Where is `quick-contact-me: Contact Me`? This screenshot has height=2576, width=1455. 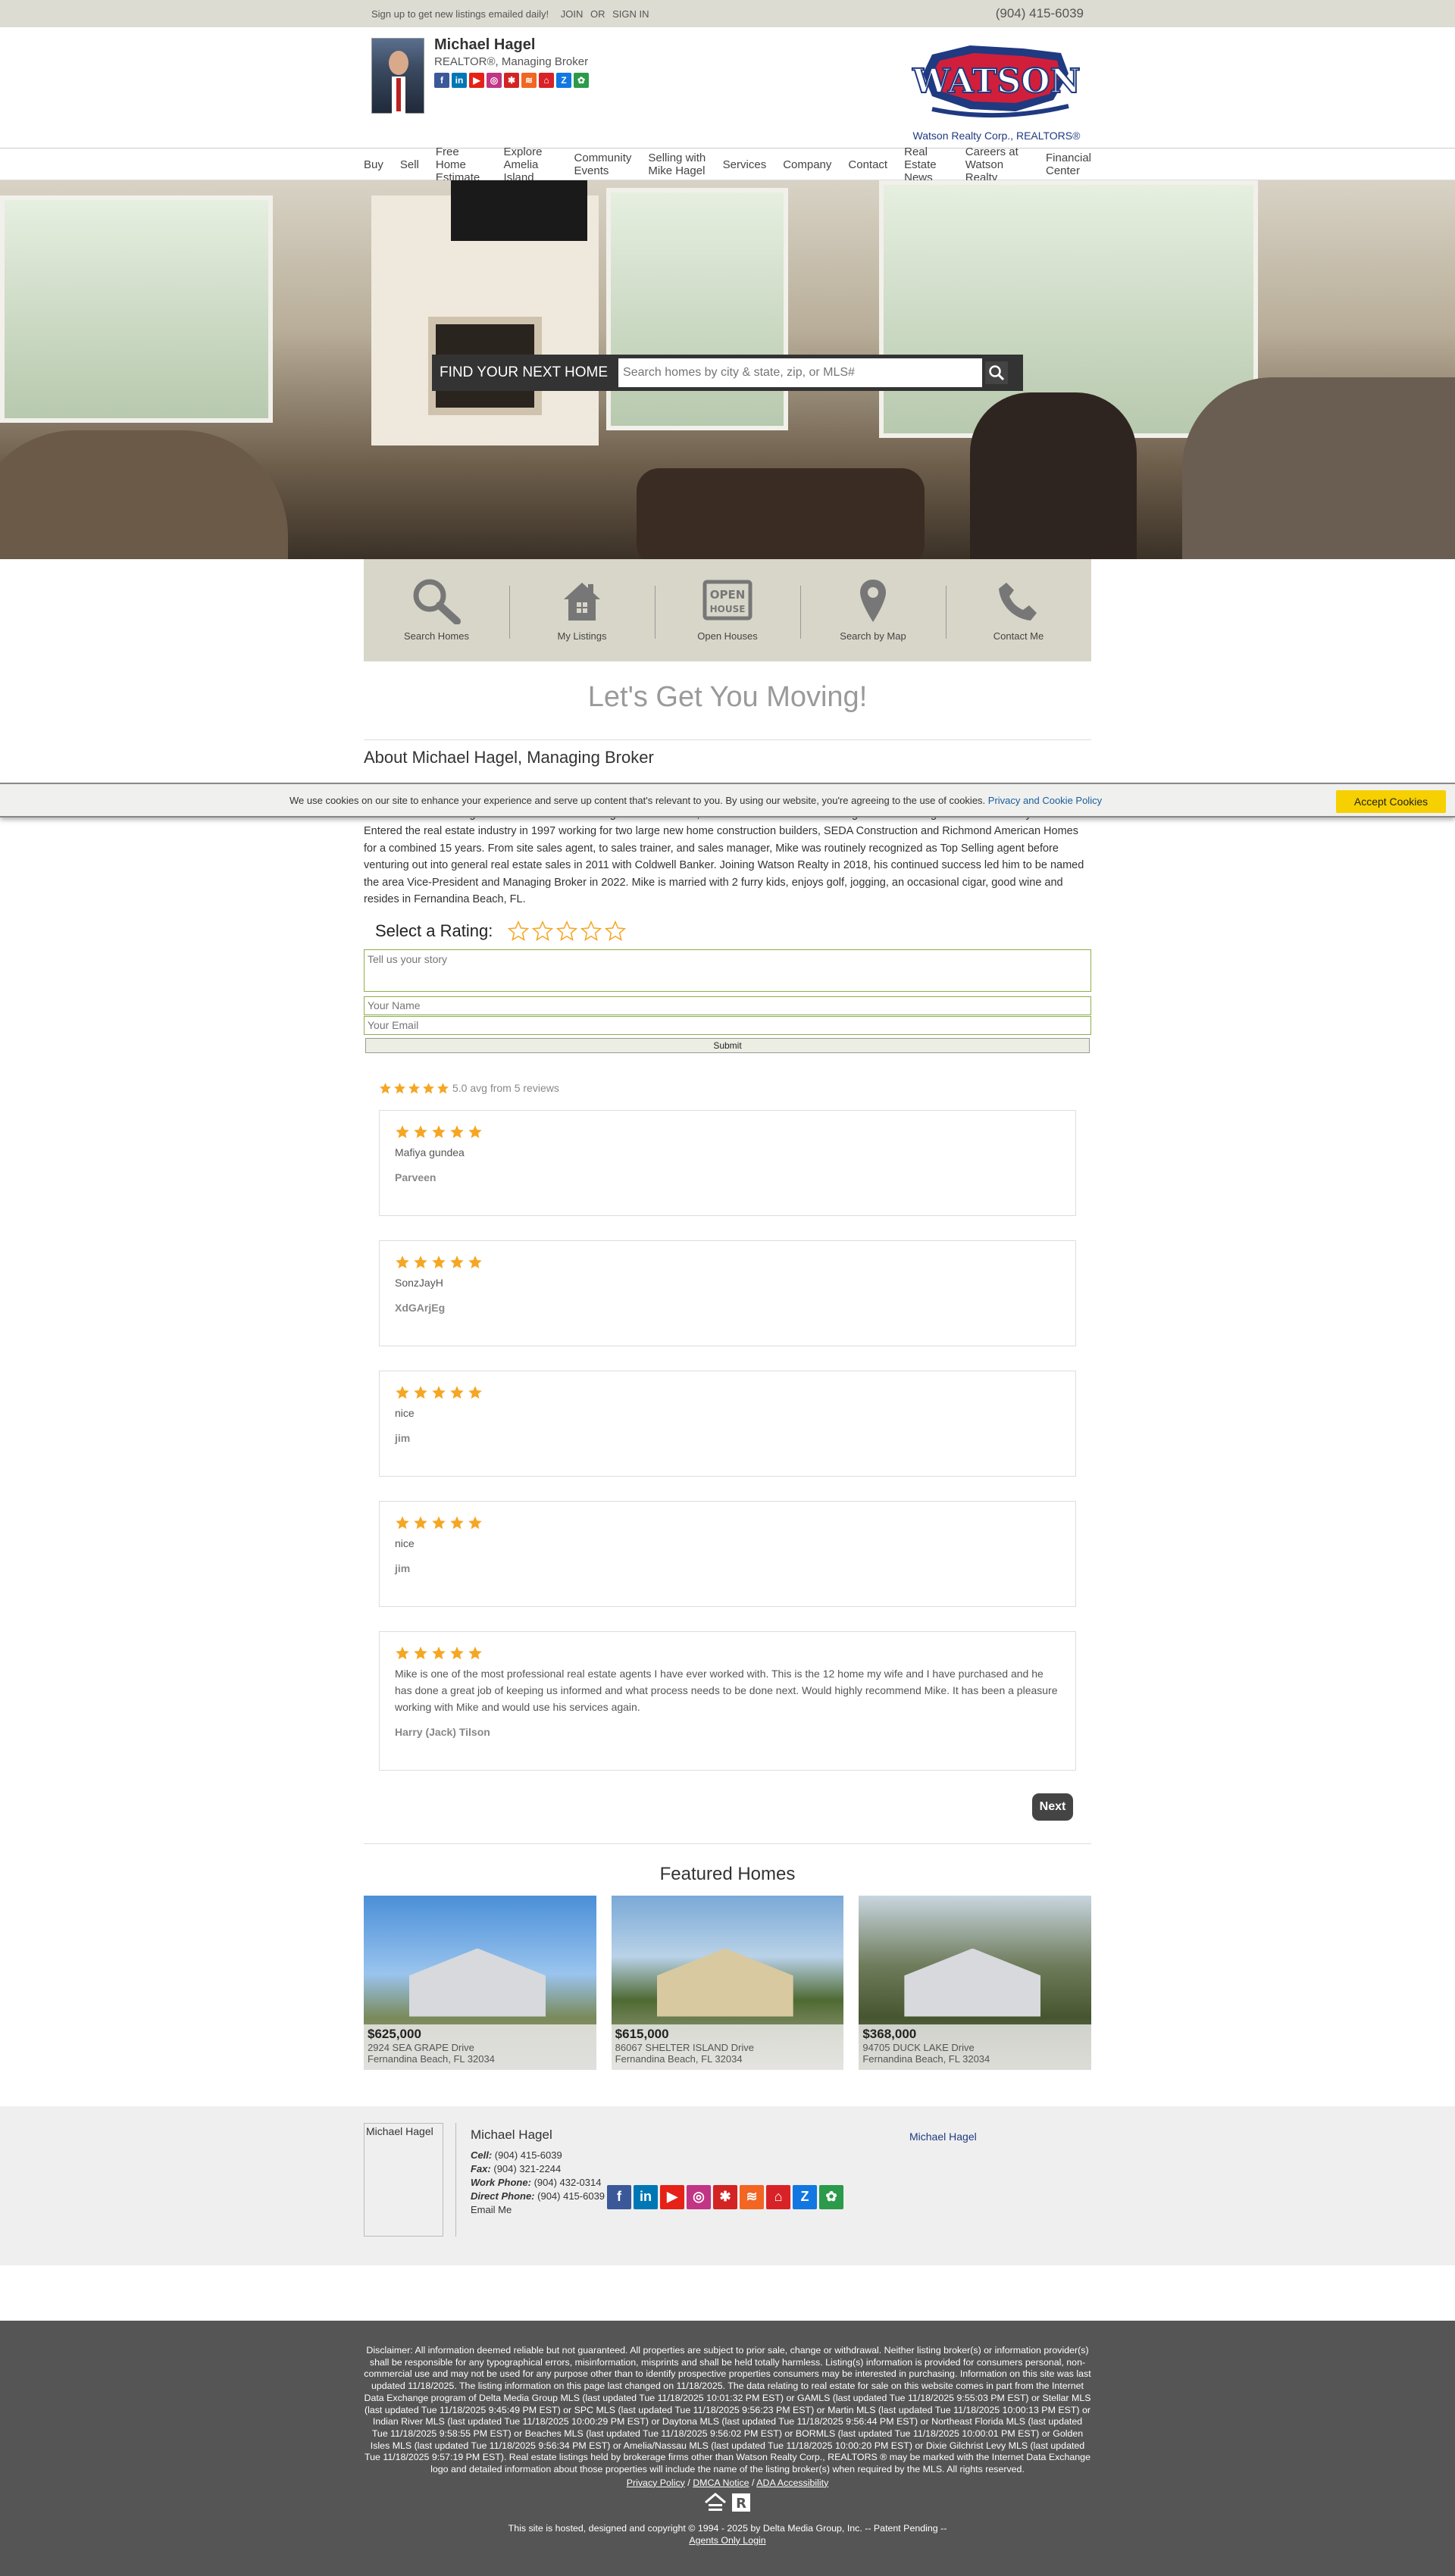
quick-contact-me: Contact Me is located at coordinates (1018, 610).